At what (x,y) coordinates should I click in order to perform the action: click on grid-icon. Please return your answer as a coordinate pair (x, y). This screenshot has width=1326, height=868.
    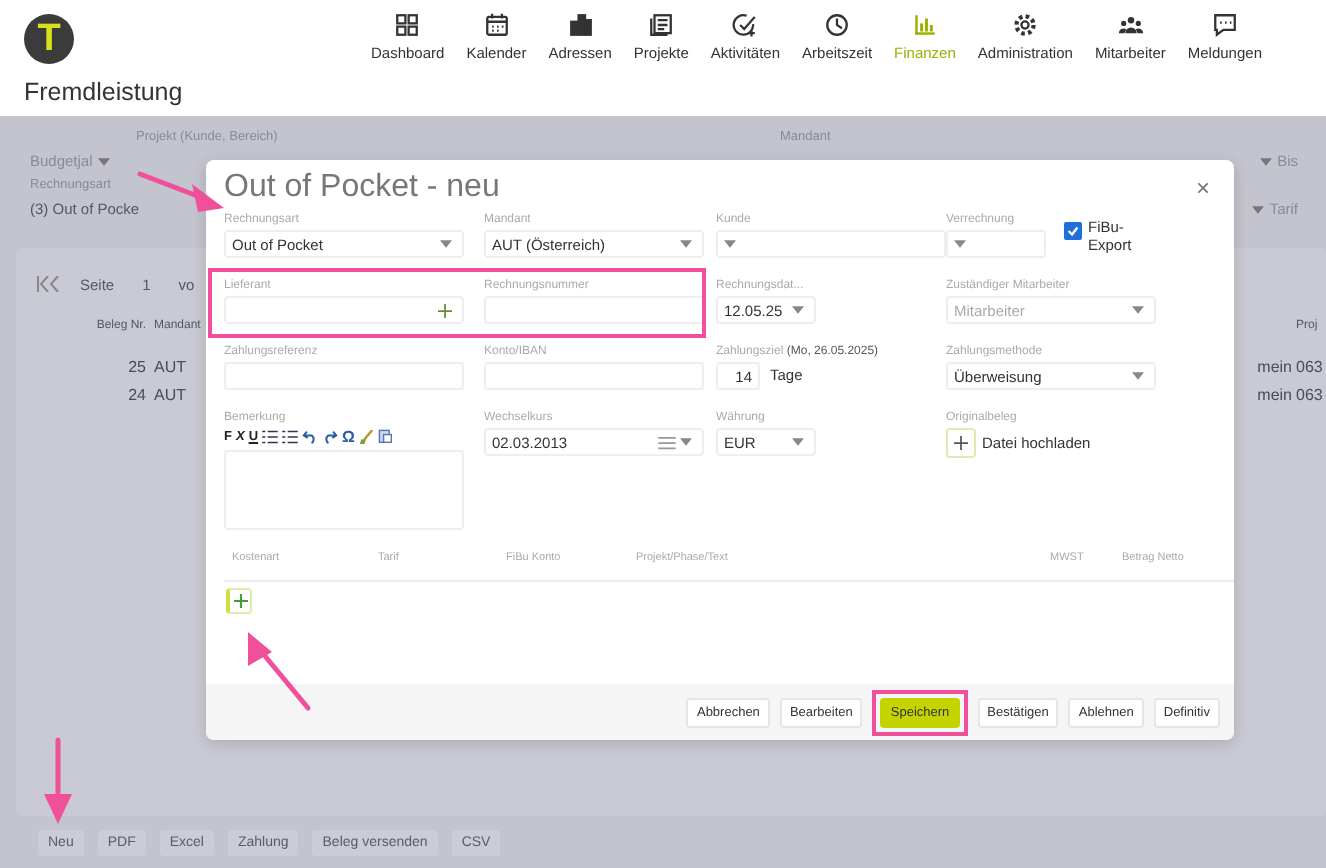
    Looking at the image, I should click on (407, 25).